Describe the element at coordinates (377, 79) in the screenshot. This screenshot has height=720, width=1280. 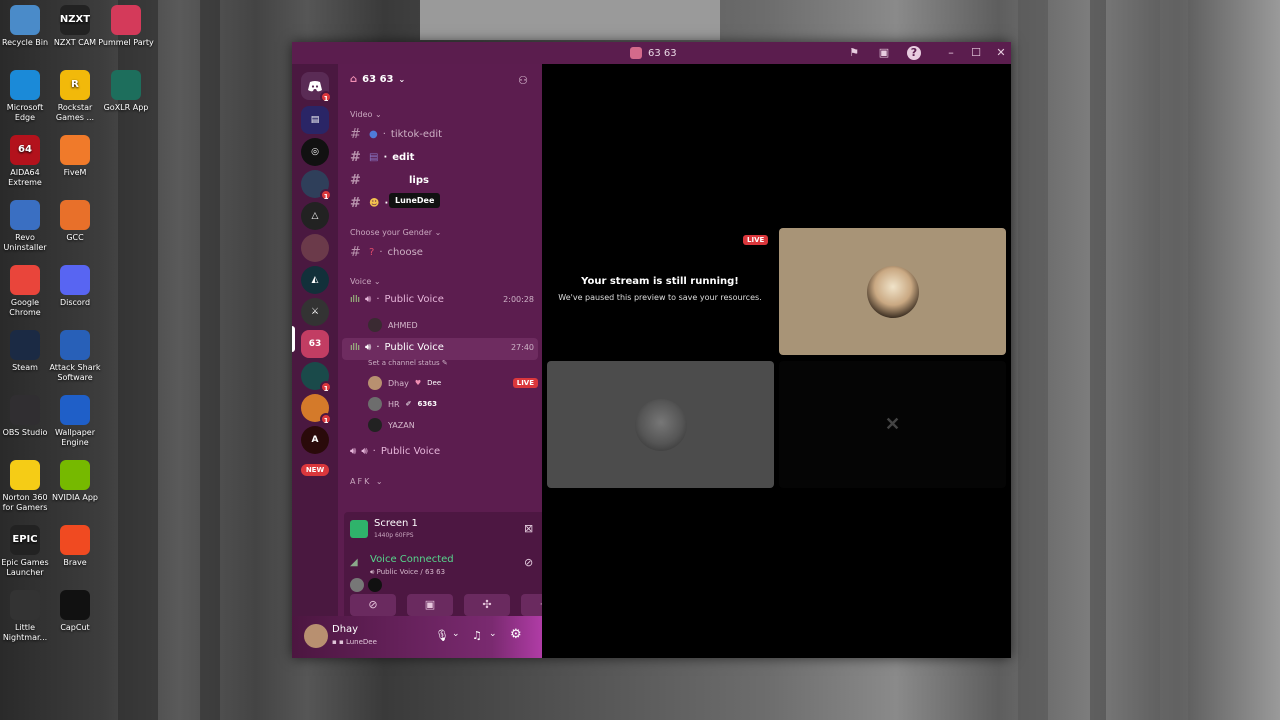
I see `server-header: ⌂ 63 63 ⌄` at that location.